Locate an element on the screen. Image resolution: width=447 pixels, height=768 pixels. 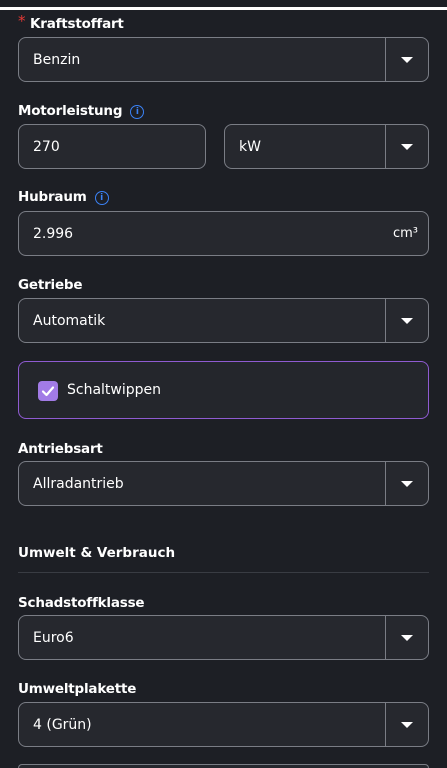
leistung-unit-value: kW is located at coordinates (250, 146).